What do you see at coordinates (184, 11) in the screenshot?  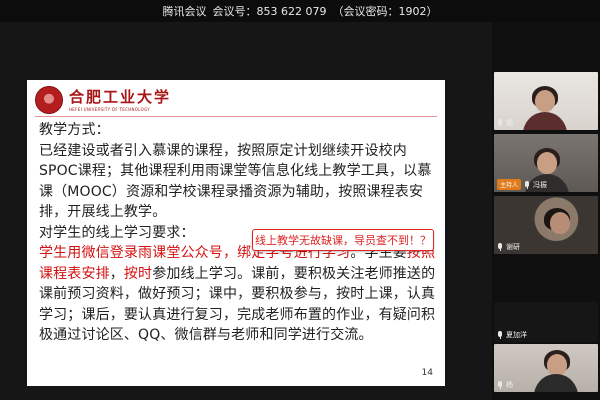 I see `app-name: 腾讯会议` at bounding box center [184, 11].